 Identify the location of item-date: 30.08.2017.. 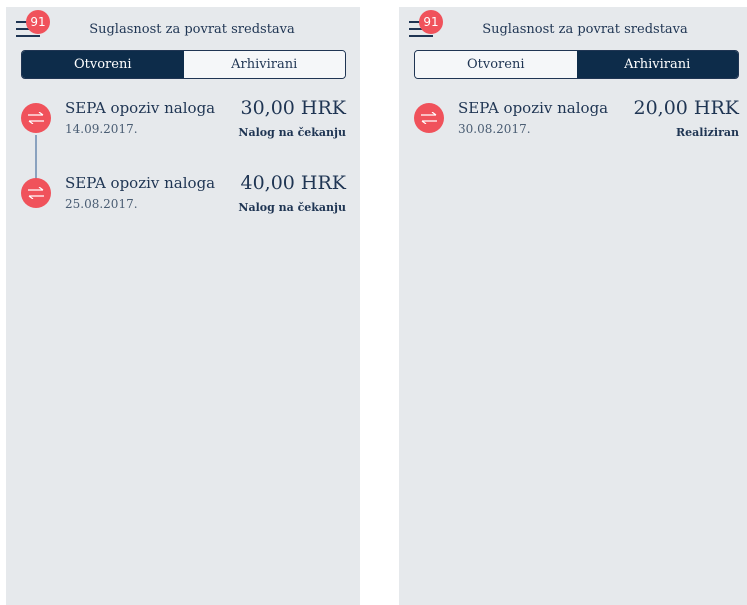
(494, 129).